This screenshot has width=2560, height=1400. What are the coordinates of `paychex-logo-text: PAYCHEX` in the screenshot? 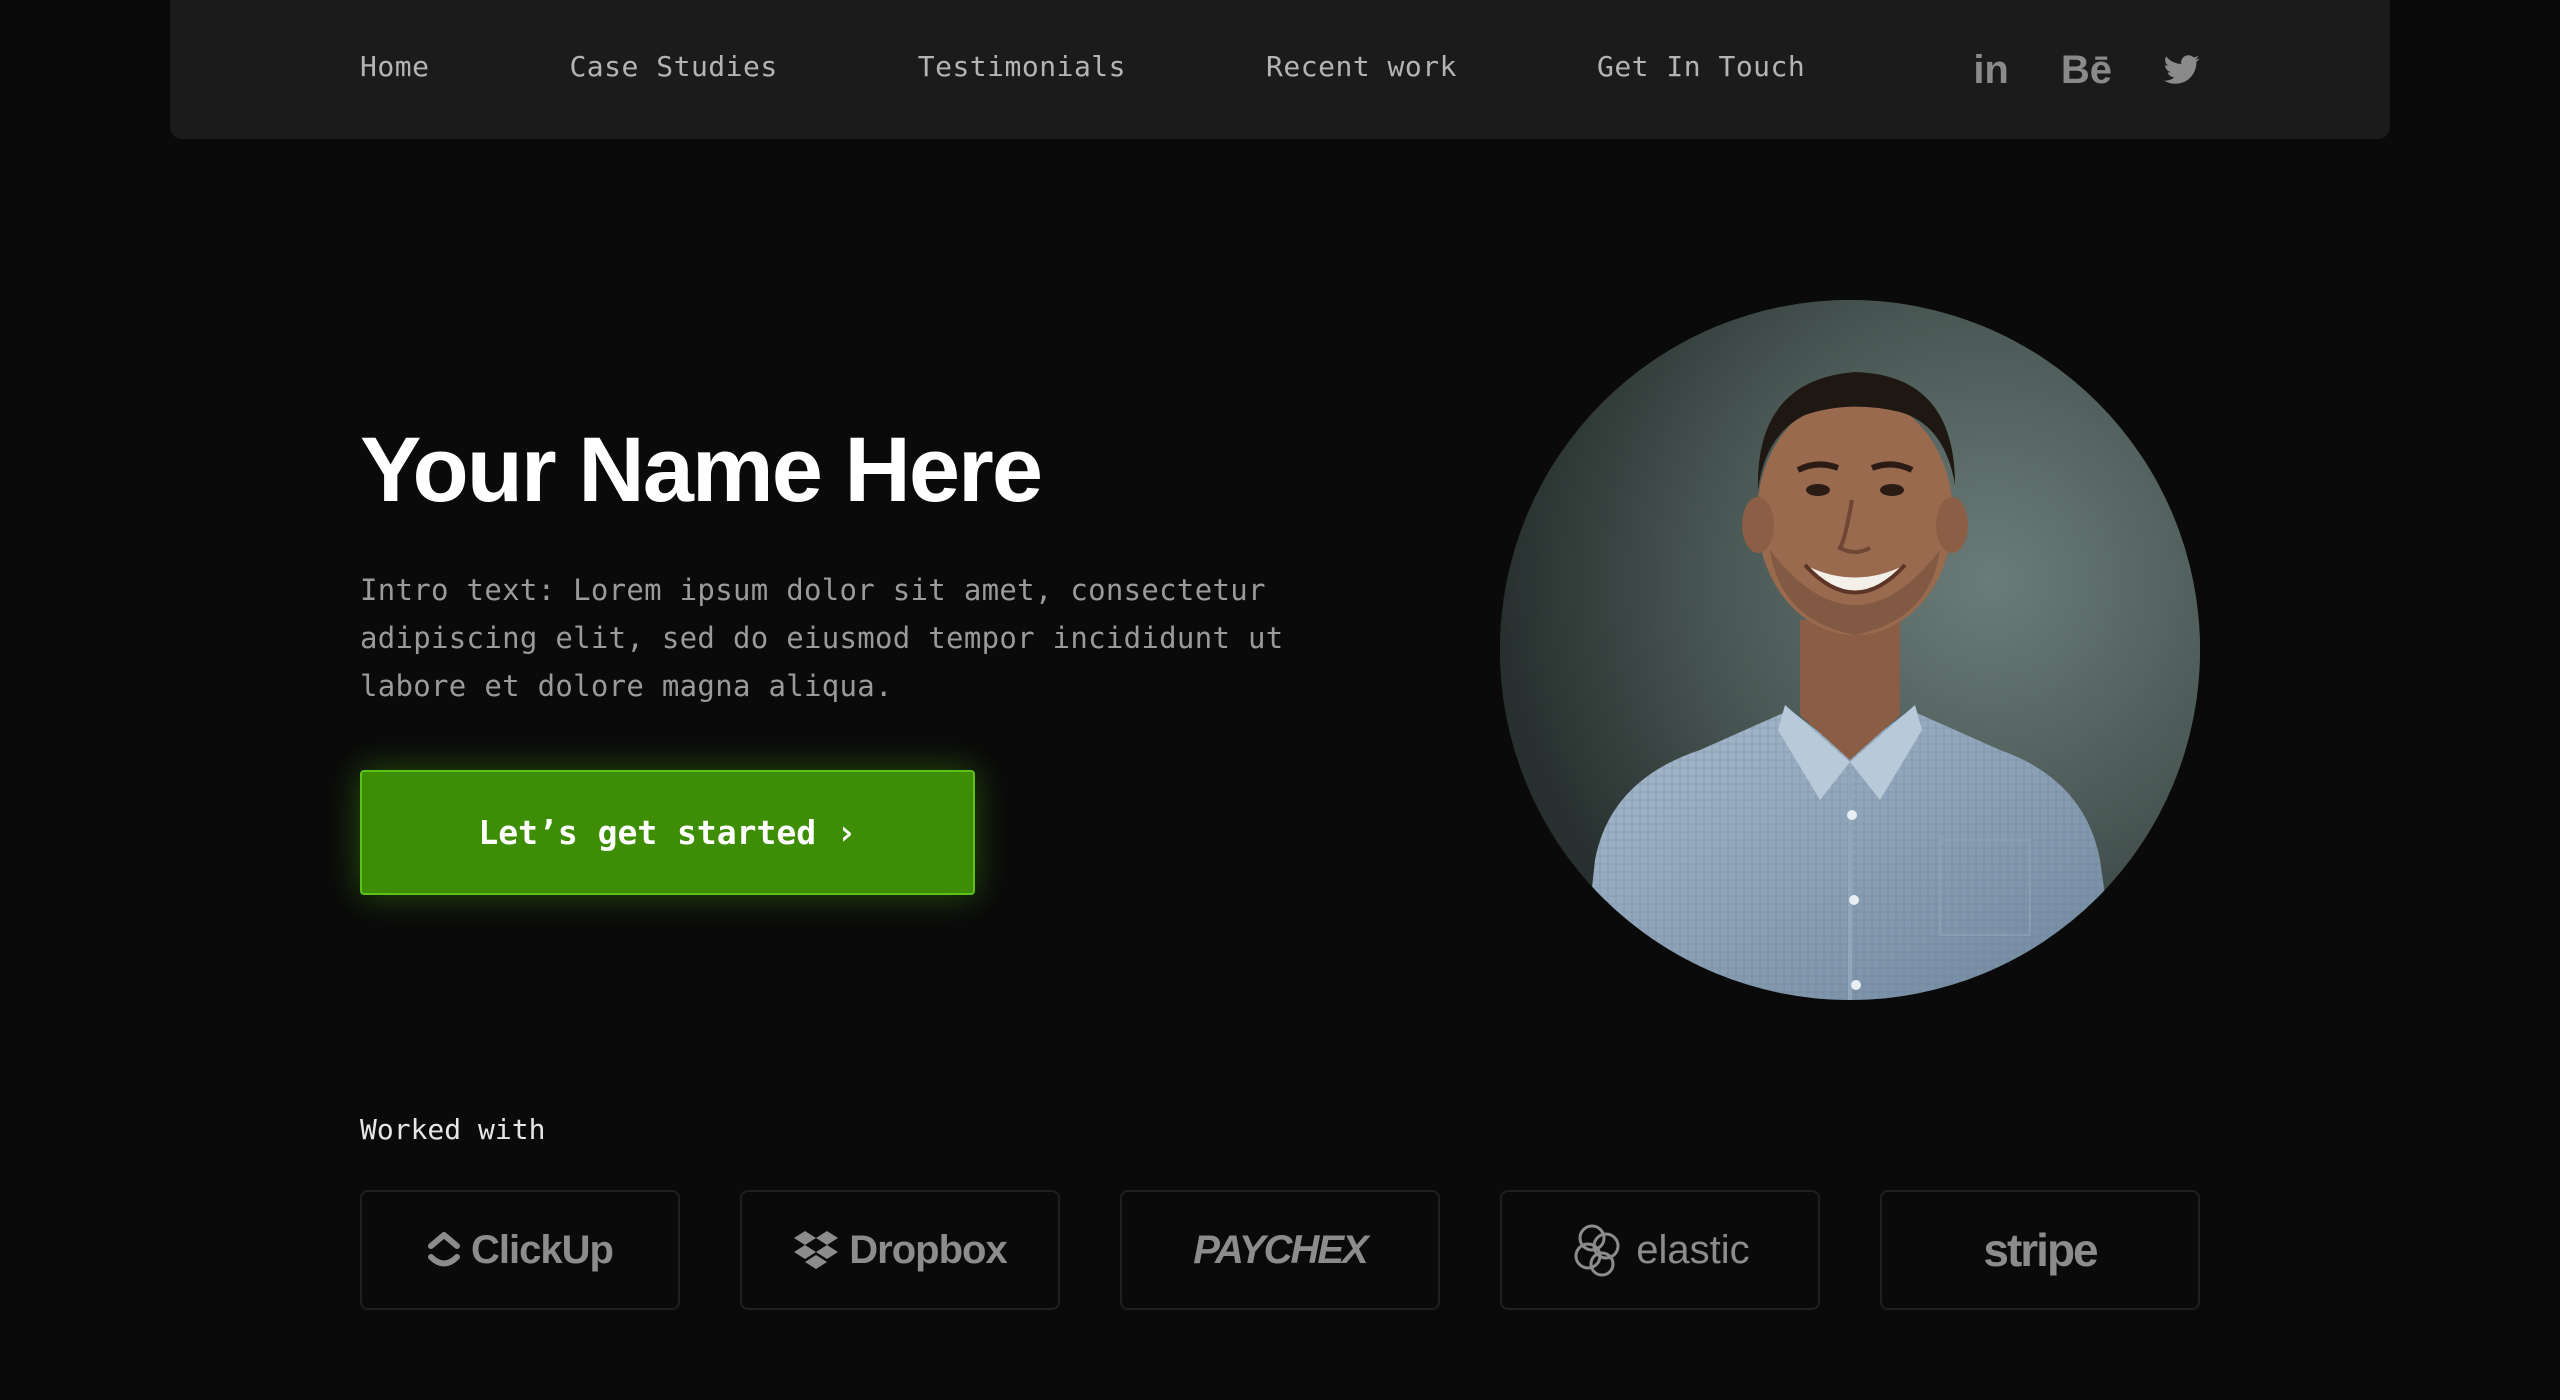 It's located at (1280, 1249).